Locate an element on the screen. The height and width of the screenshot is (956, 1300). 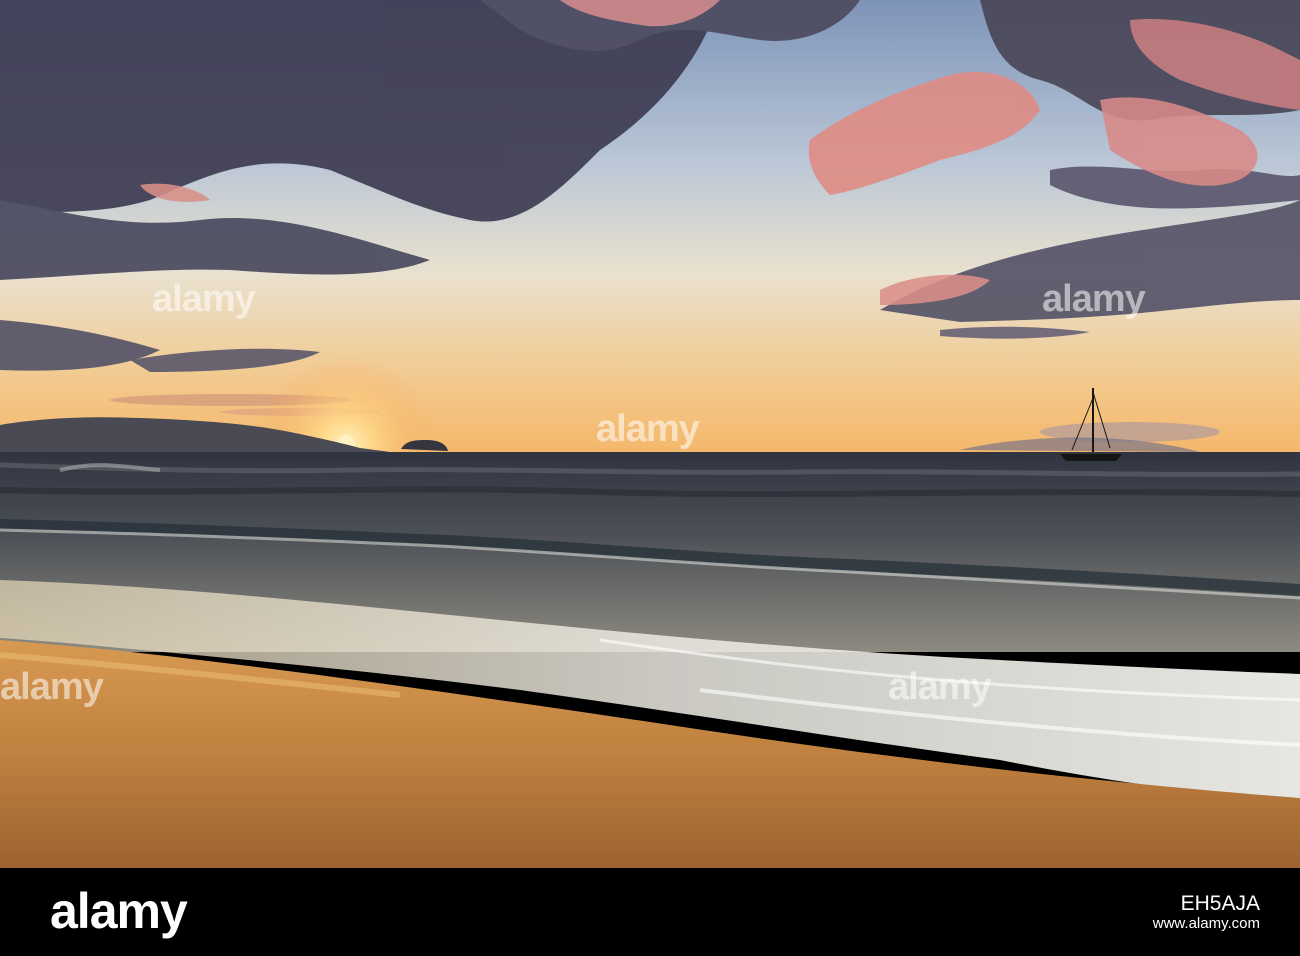
brand-logo: alamy is located at coordinates (119, 911).